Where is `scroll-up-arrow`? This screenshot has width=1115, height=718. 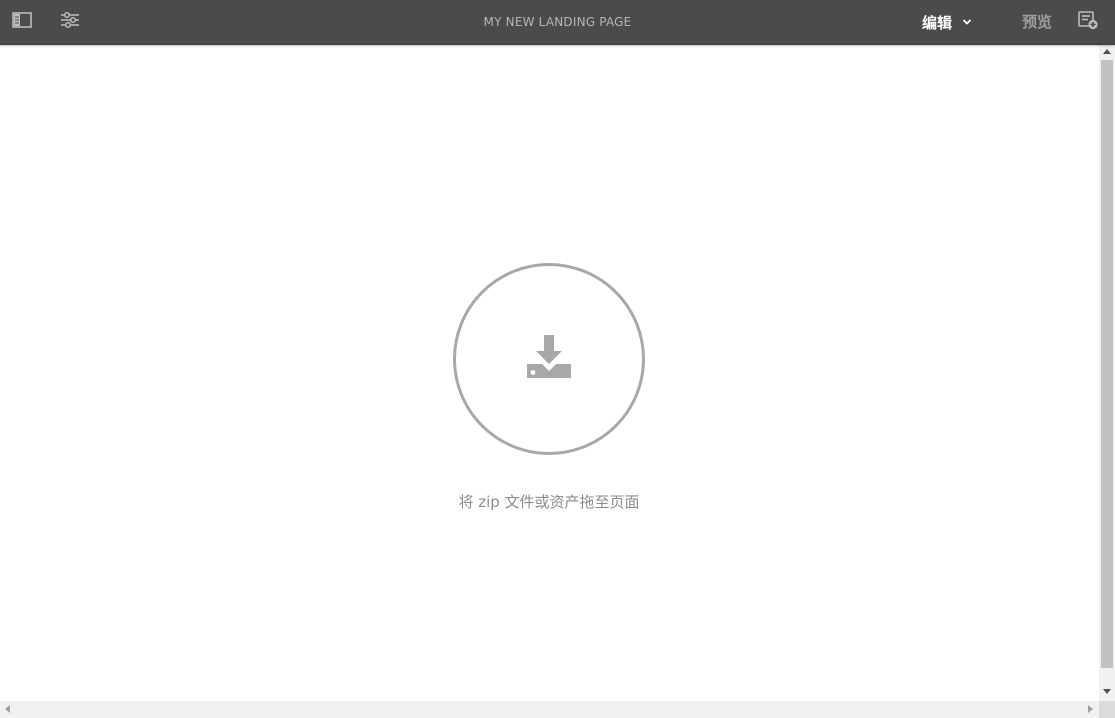 scroll-up-arrow is located at coordinates (1107, 51).